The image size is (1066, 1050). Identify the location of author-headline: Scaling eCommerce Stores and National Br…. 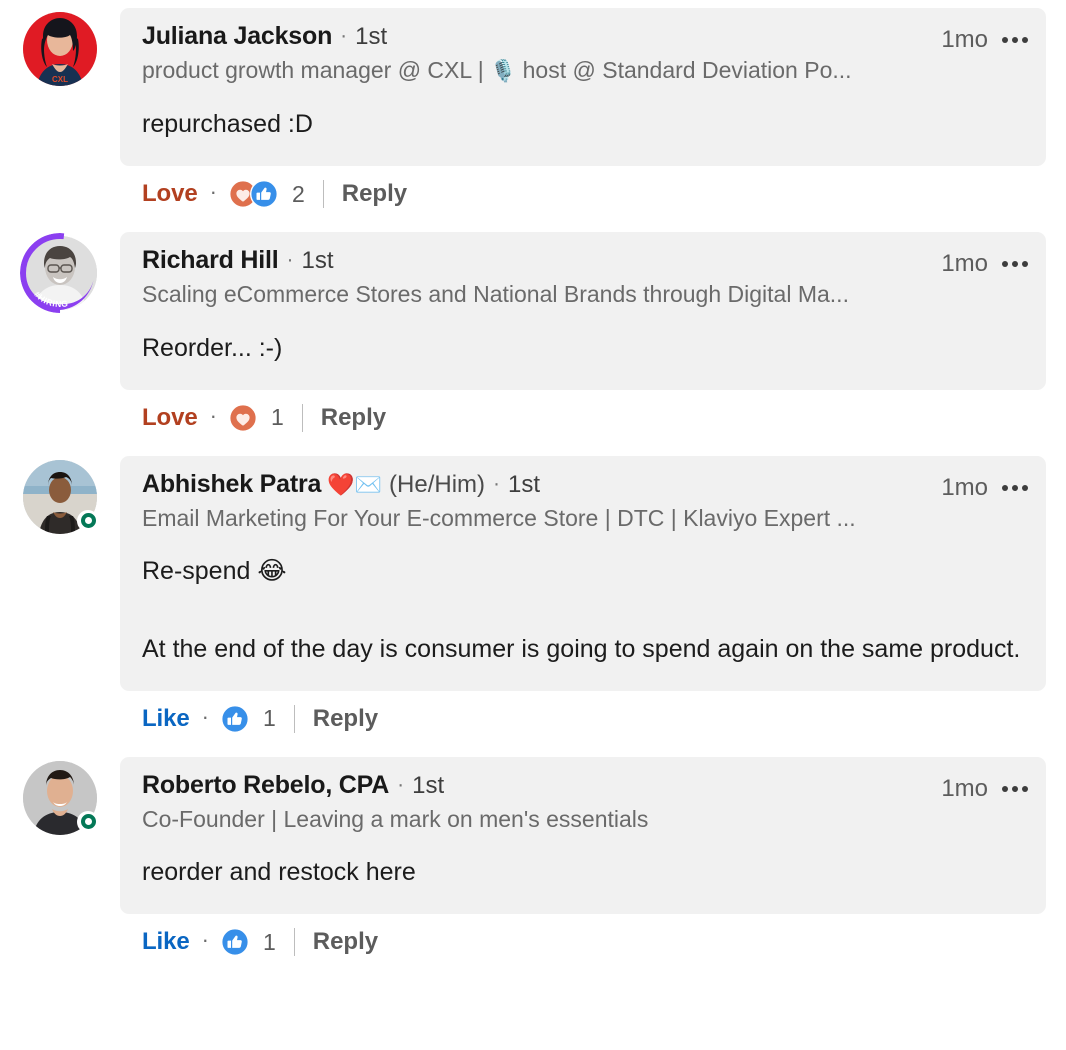
(495, 294).